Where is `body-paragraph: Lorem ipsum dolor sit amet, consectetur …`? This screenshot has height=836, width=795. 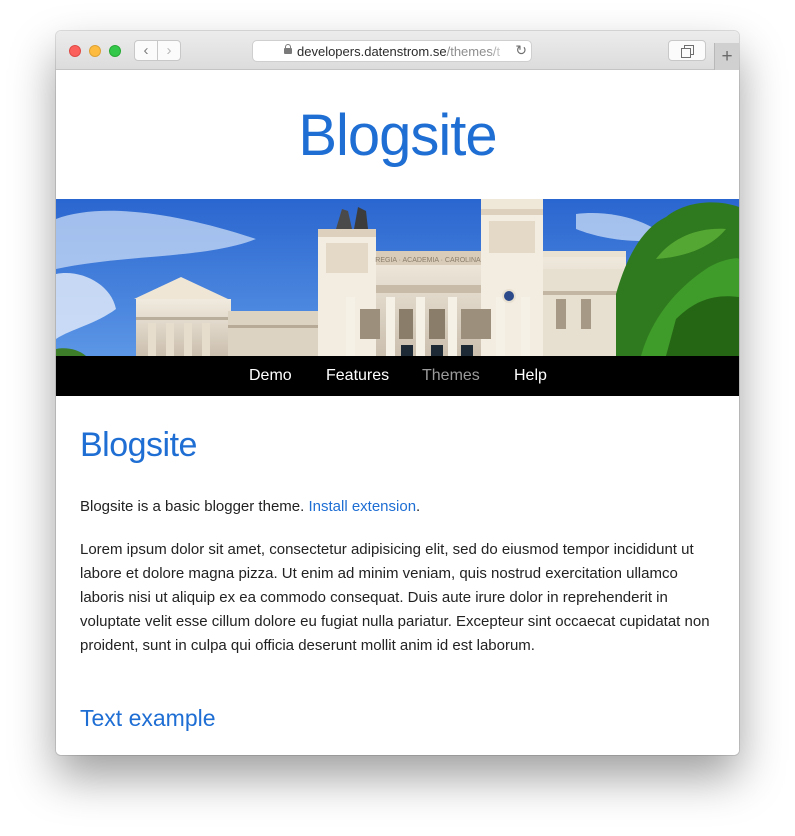
body-paragraph: Lorem ipsum dolor sit amet, consectetur … is located at coordinates (395, 597).